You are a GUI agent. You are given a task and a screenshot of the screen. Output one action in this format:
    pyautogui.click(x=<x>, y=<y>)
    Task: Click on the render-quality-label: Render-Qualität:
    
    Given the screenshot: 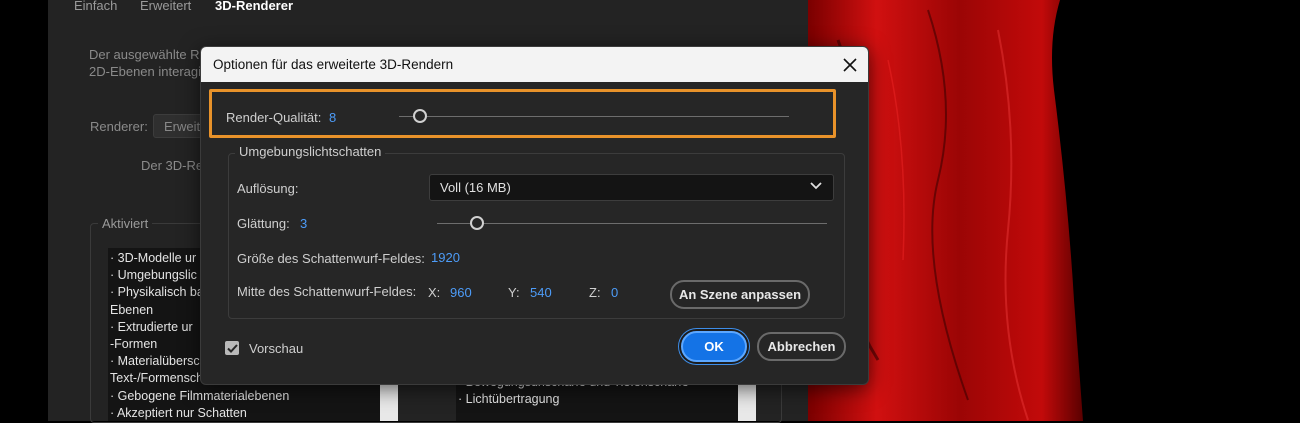 What is the action you would take?
    pyautogui.click(x=274, y=117)
    